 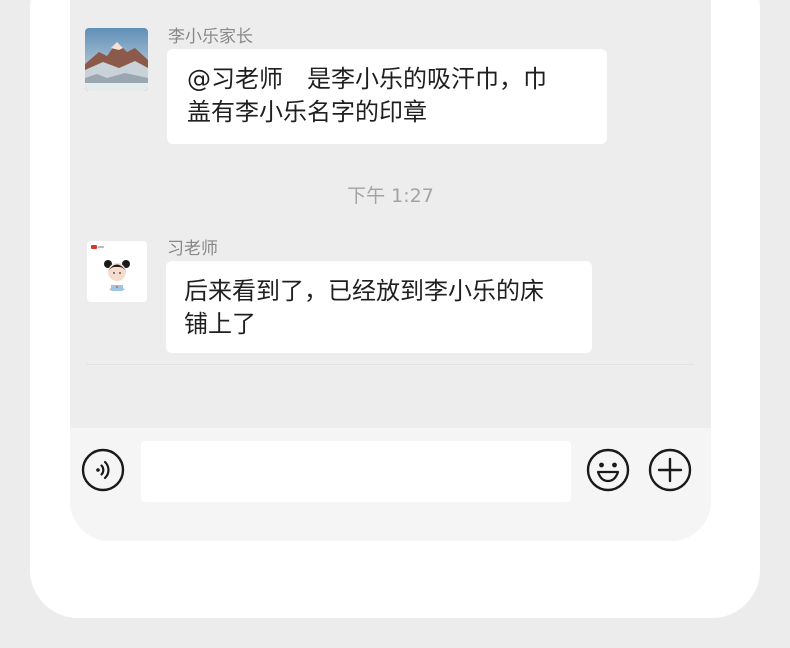 I want to click on voice-icon, so click(x=103, y=470).